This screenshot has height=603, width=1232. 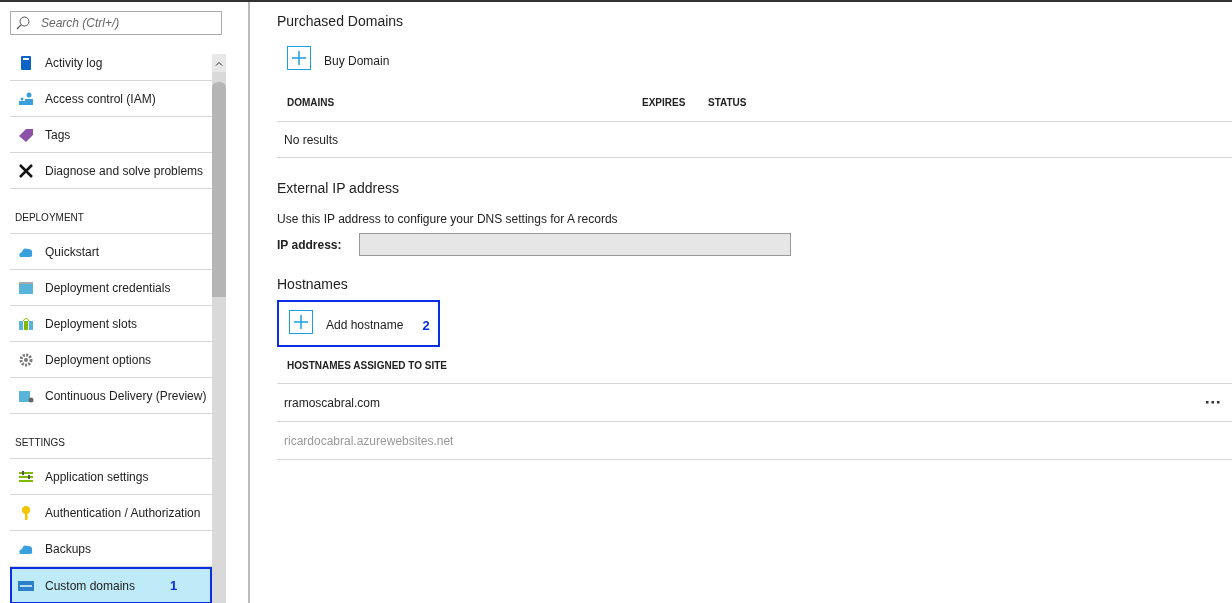 I want to click on table-cell: rramoscabral.com, so click(x=332, y=402).